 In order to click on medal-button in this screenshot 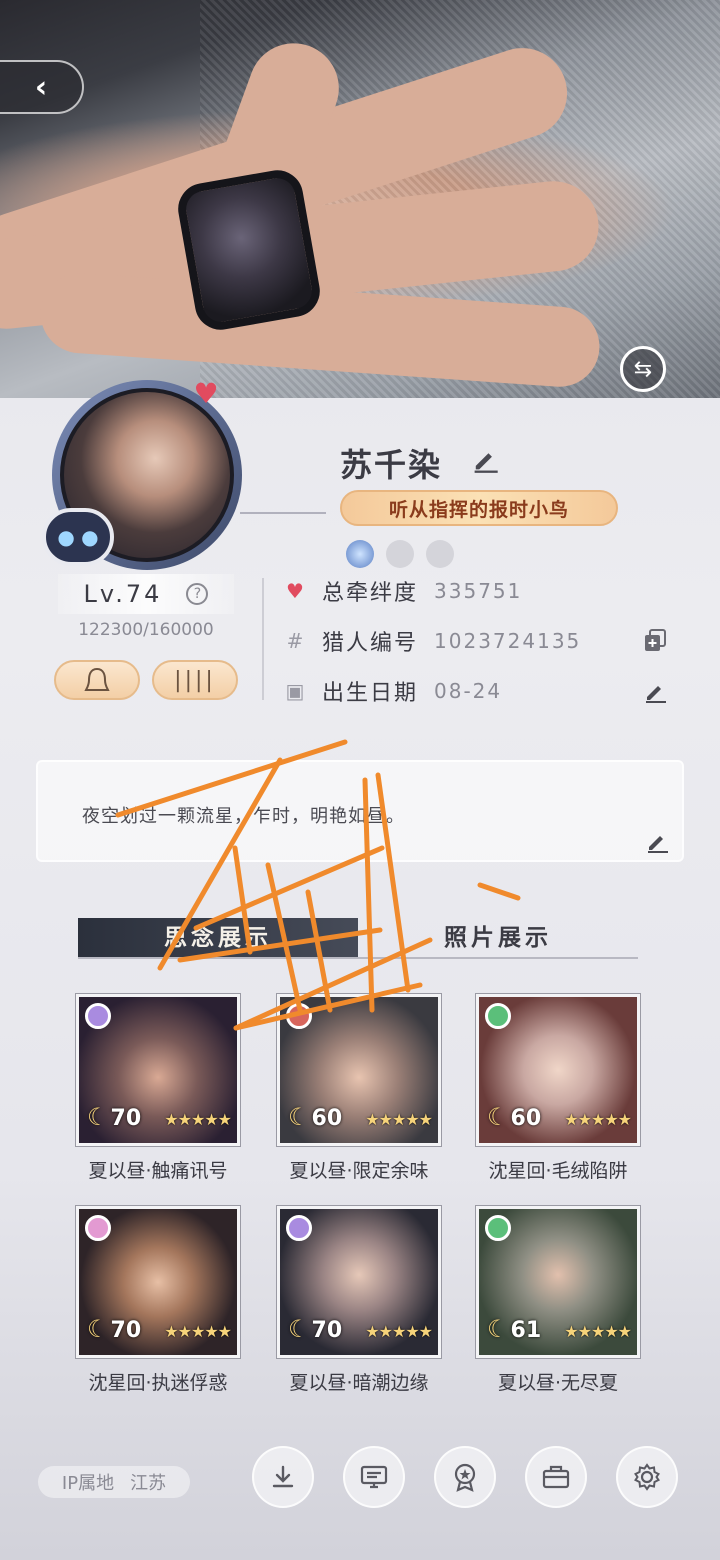, I will do `click(465, 1477)`.